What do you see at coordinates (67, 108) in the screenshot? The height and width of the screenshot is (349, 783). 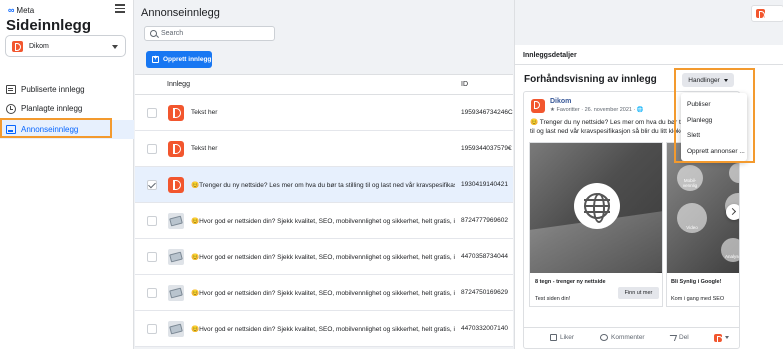 I see `sidebar-item-scheduled: Planlagte innlegg` at bounding box center [67, 108].